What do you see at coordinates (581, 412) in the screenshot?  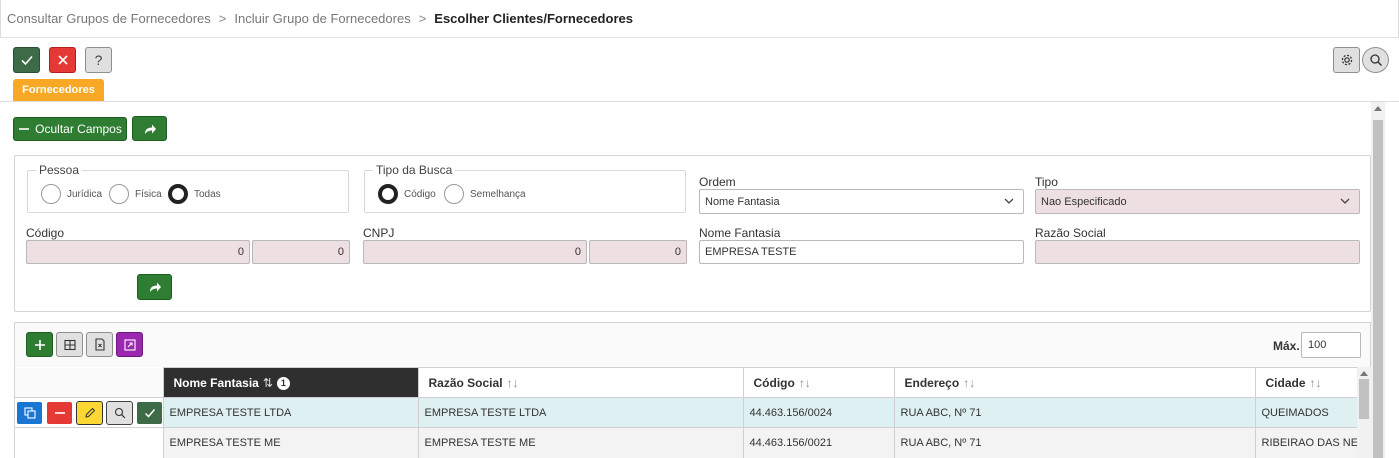 I see `cell-razao-social: EMPRESA TESTE LTDA` at bounding box center [581, 412].